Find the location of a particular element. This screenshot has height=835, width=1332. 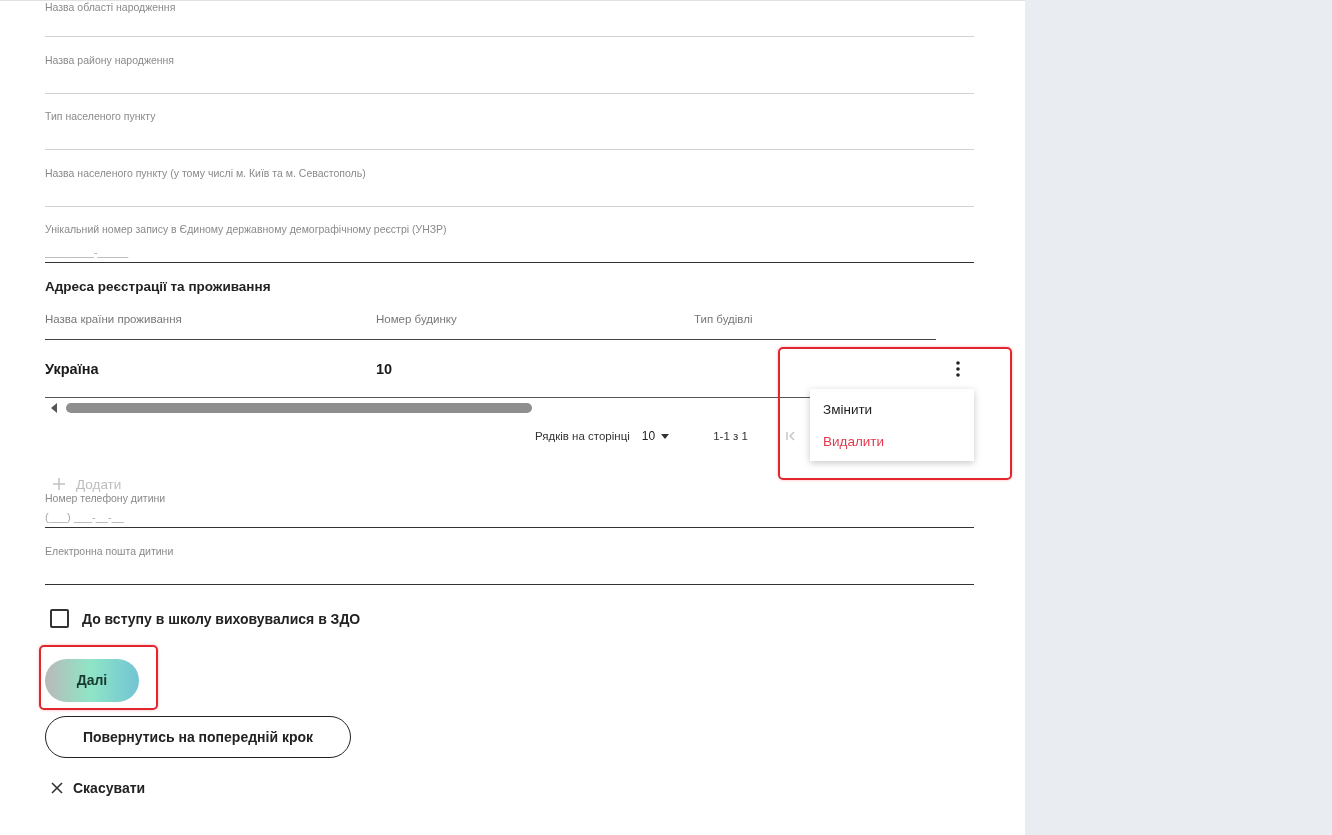

field-label: Номер телефону дитини is located at coordinates (106, 498).